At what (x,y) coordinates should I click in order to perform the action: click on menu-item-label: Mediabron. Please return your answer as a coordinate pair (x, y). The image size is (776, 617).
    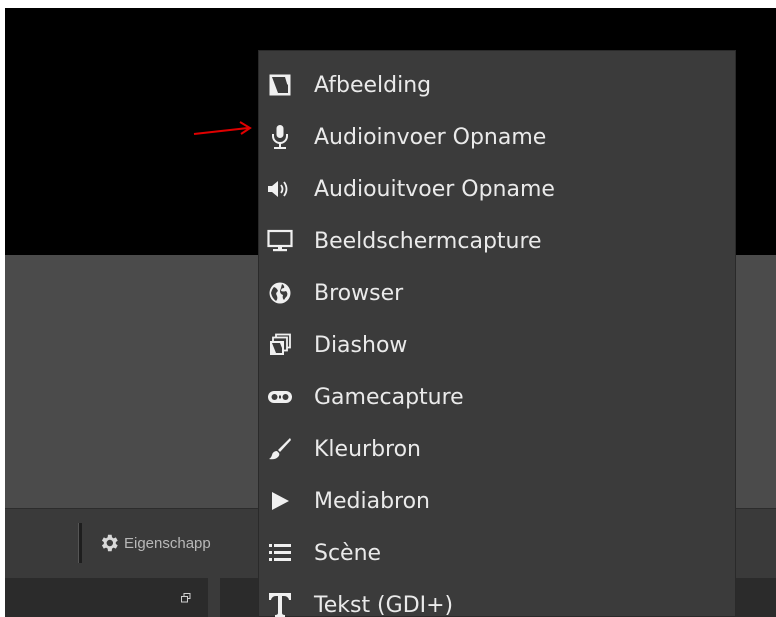
    Looking at the image, I should click on (372, 501).